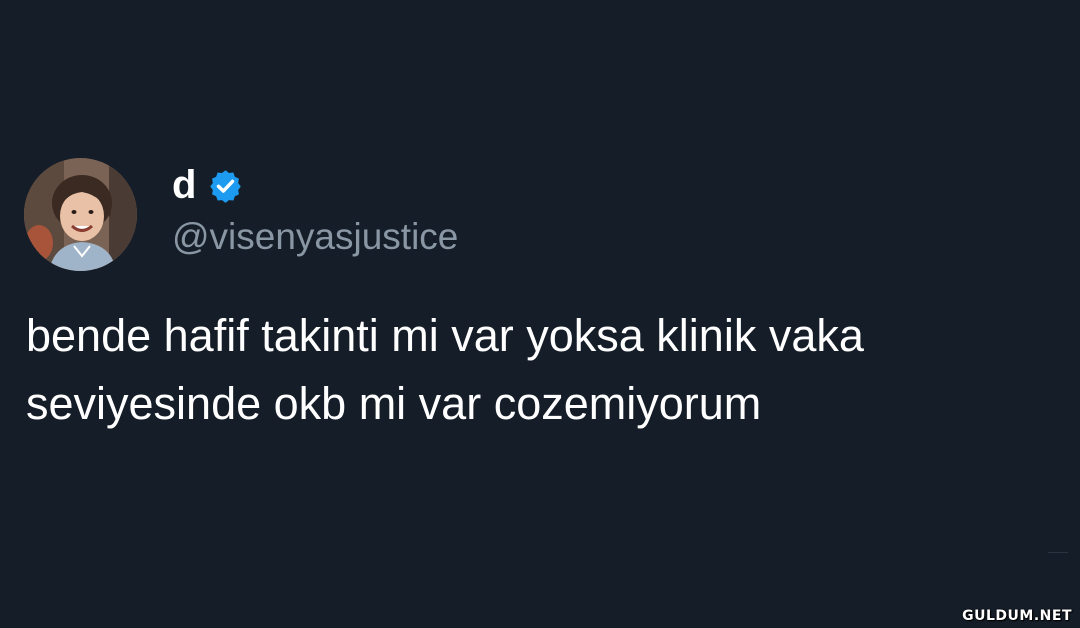 This screenshot has width=1080, height=628. I want to click on divider, so click(1058, 552).